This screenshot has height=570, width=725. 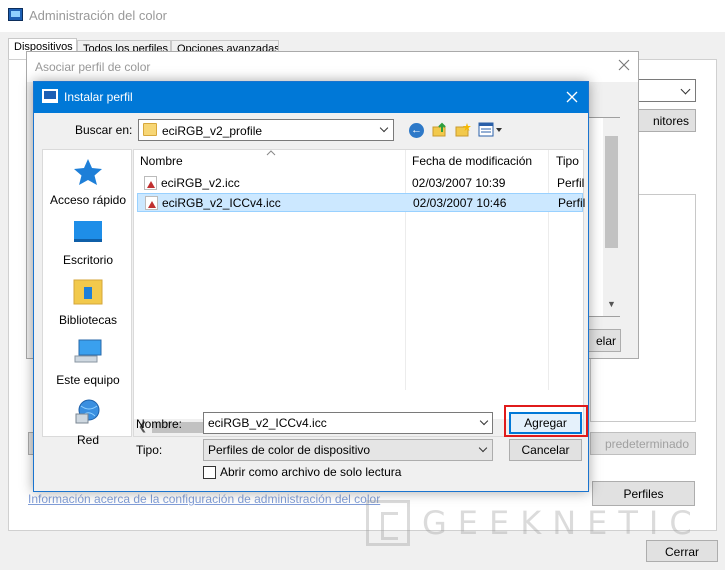 What do you see at coordinates (98, 97) in the screenshot?
I see `install-dialog-title: Instalar perfil` at bounding box center [98, 97].